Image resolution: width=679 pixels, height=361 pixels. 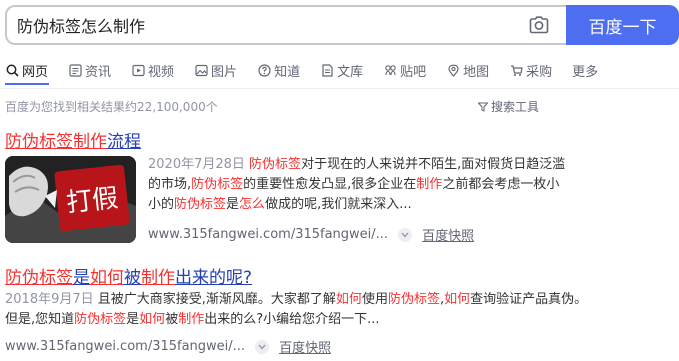 I want to click on divider, so click(x=339, y=88).